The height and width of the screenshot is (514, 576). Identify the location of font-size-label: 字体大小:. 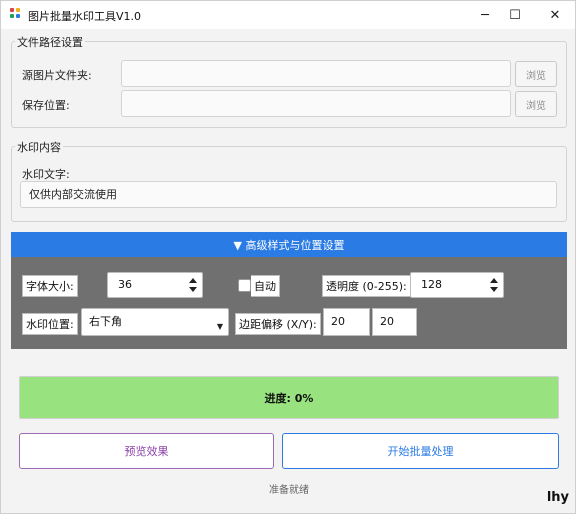
(50, 286).